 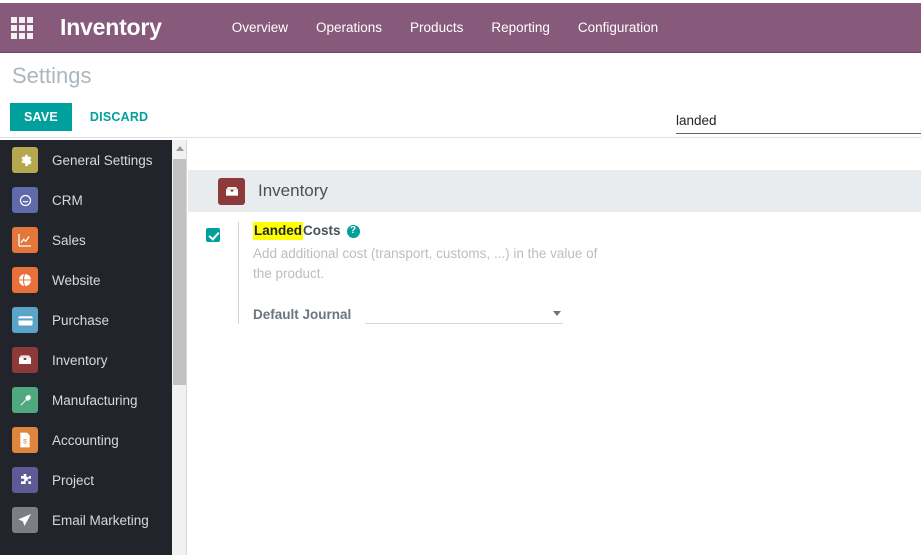 I want to click on sidebar-item-label: Website, so click(x=76, y=280).